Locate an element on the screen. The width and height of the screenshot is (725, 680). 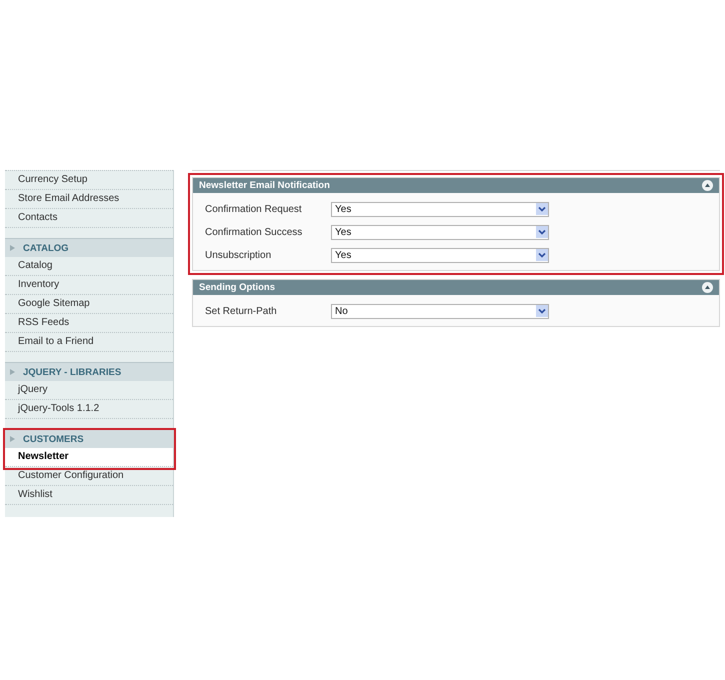
sidebar-item: Email to a Friend is located at coordinates (89, 342).